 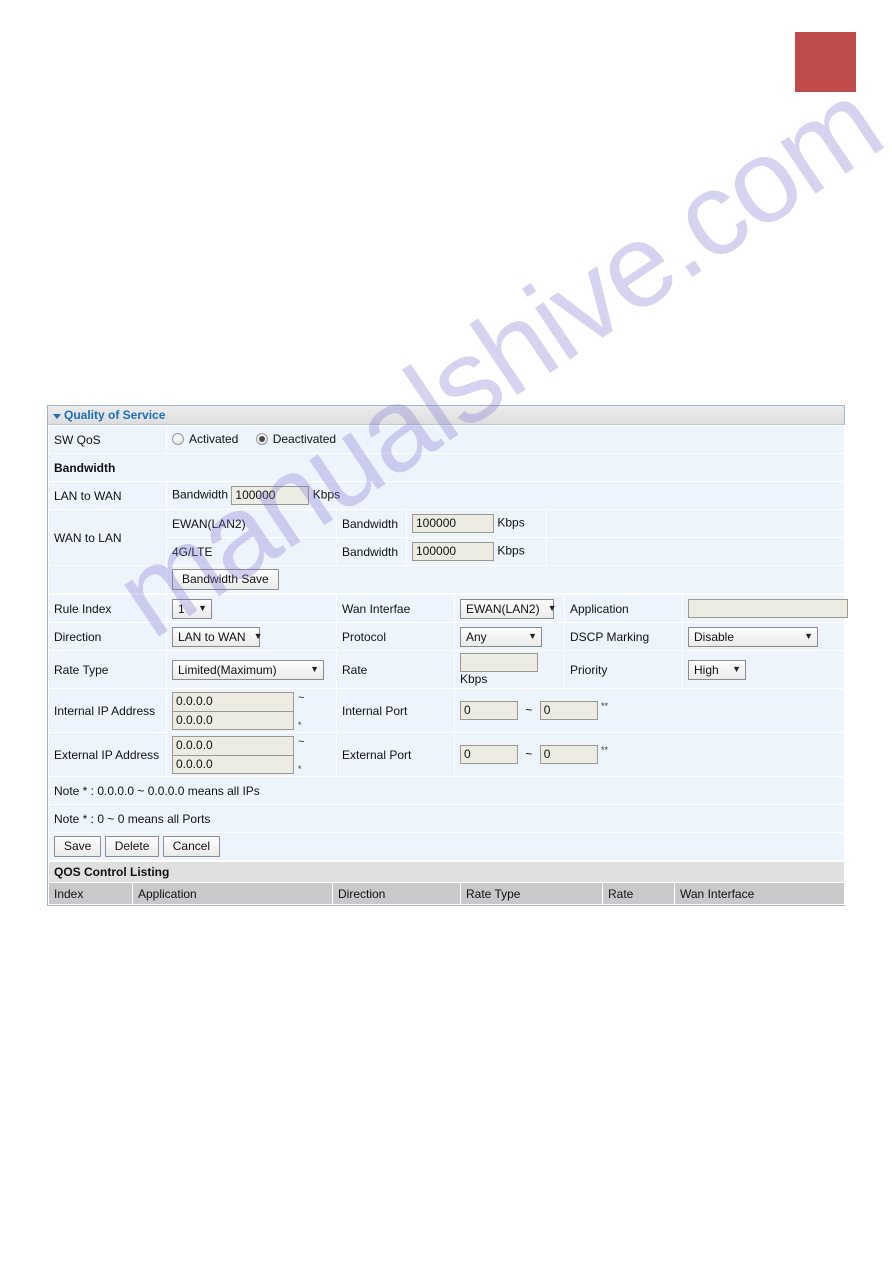 I want to click on application-input, so click(x=768, y=608).